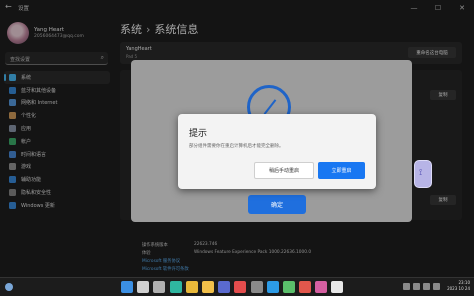 The image size is (474, 296). I want to click on chrome-icon, so click(191, 287).